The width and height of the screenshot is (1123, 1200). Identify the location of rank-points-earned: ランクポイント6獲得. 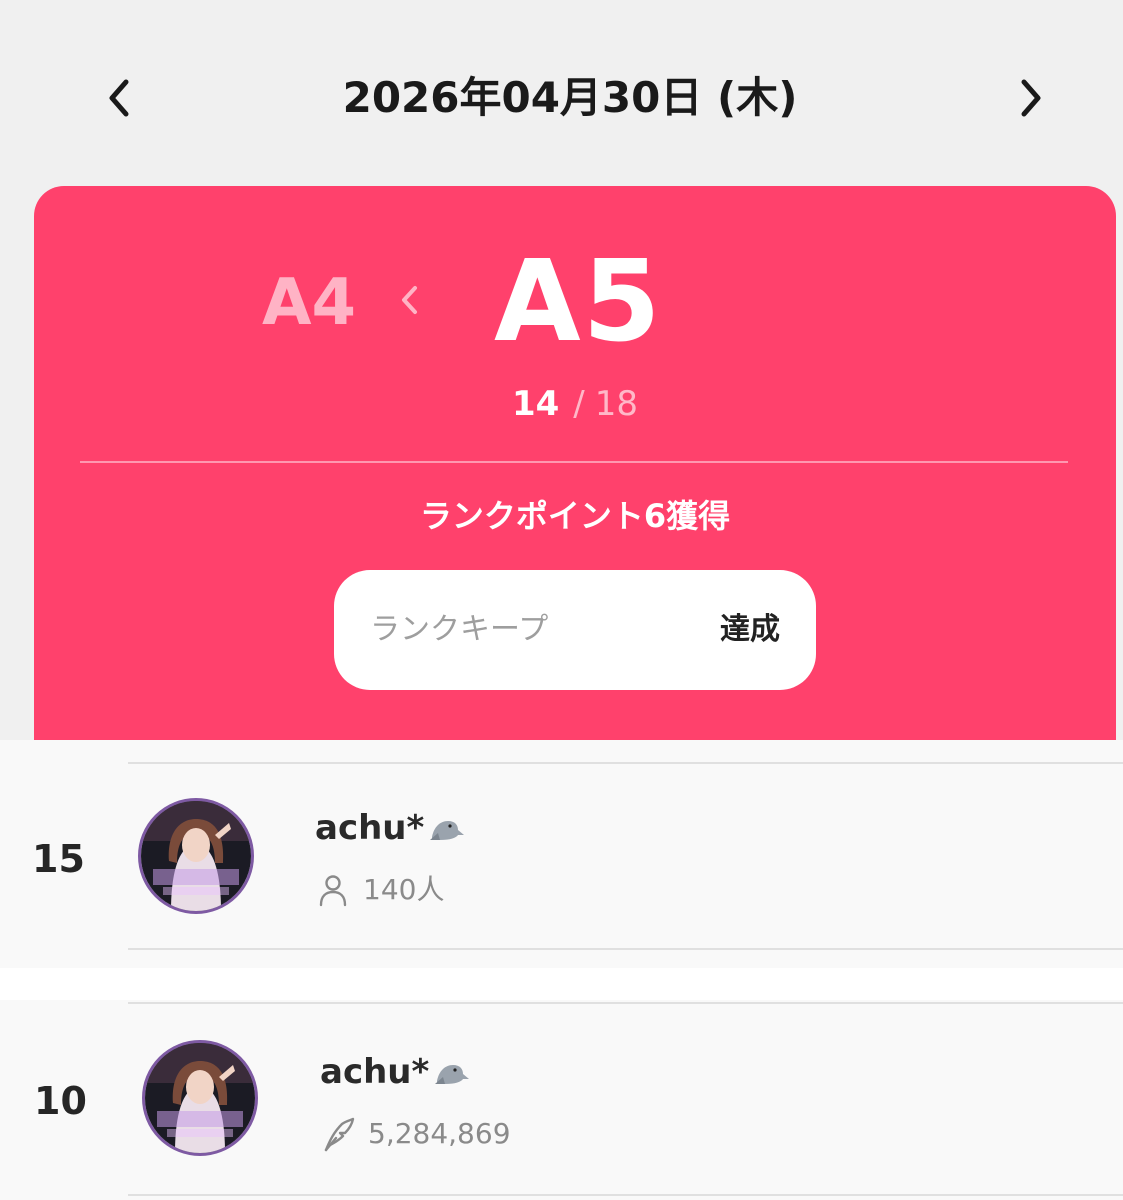
(575, 516).